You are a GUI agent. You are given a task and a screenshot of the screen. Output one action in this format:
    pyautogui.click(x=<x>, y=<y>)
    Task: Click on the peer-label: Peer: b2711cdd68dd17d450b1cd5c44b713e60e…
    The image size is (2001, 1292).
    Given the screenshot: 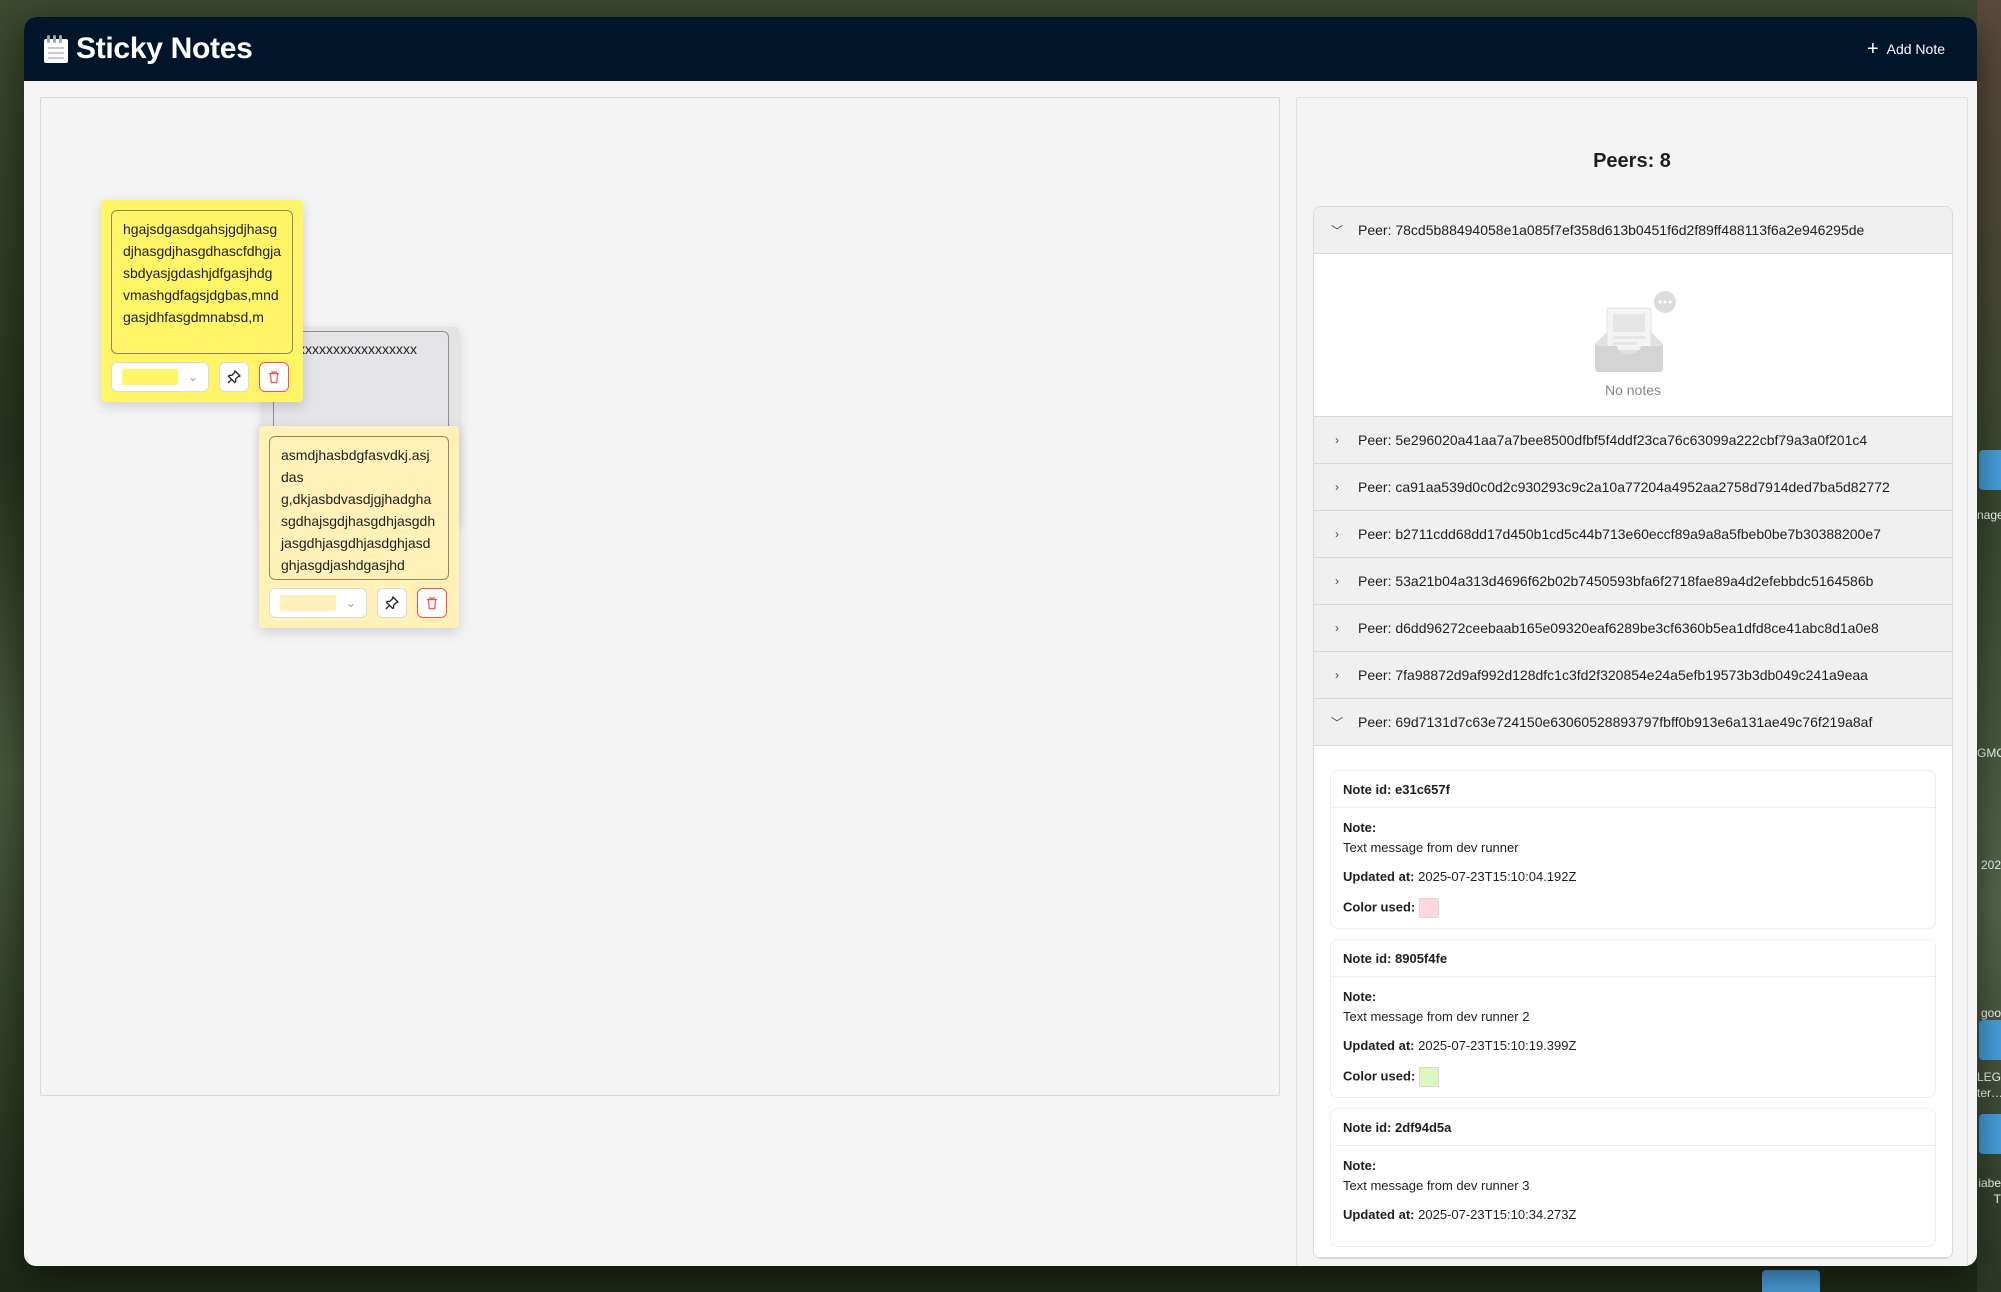 What is the action you would take?
    pyautogui.click(x=1619, y=534)
    